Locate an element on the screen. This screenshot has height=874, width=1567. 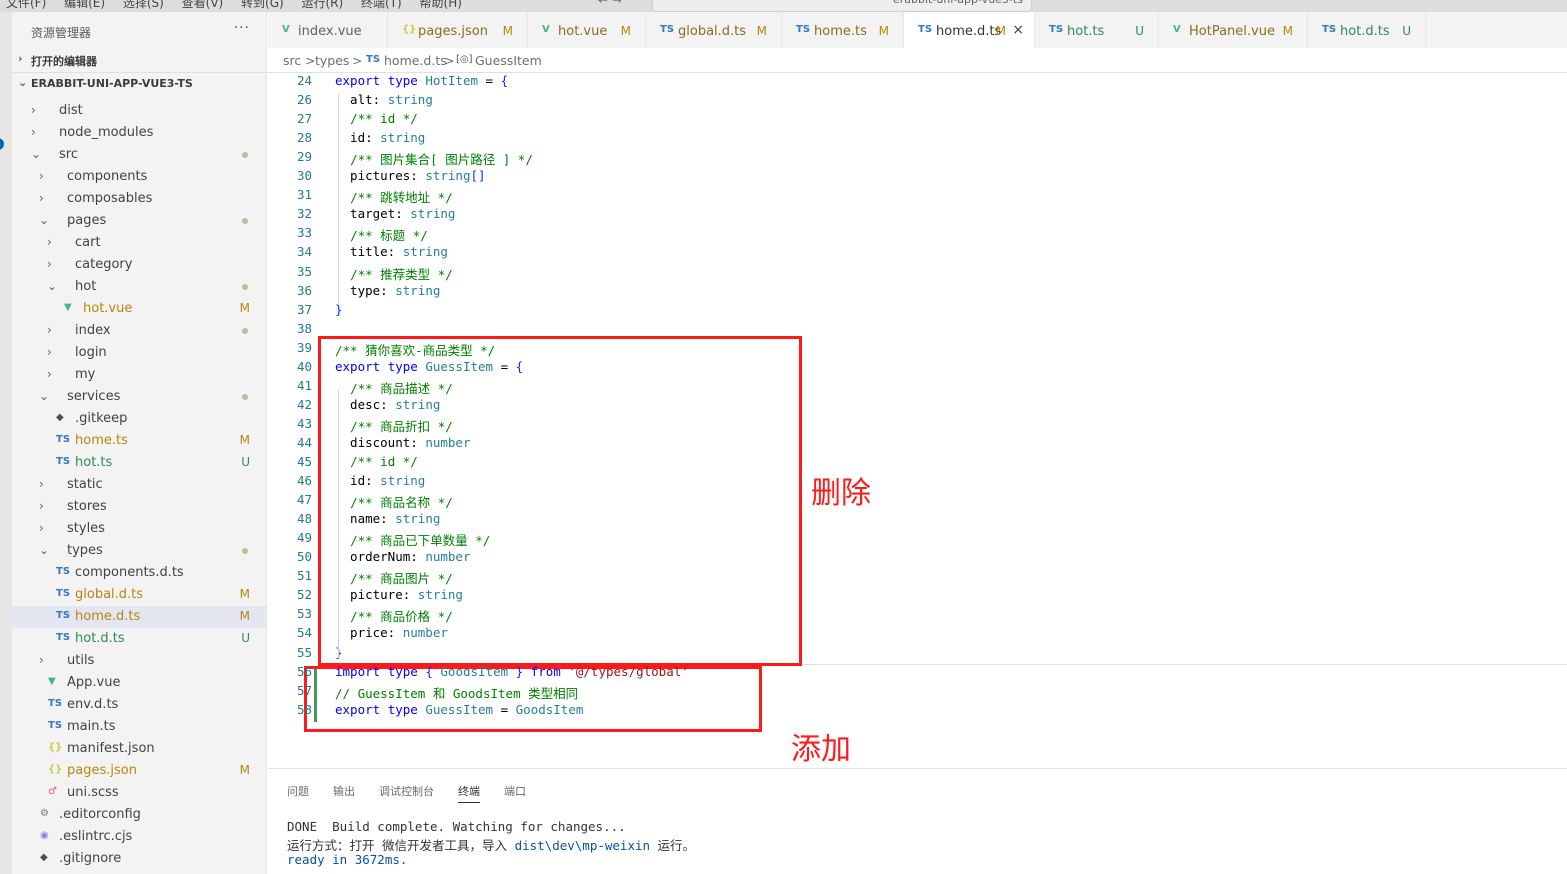
tree-item: ⌄ pages is located at coordinates (139, 221).